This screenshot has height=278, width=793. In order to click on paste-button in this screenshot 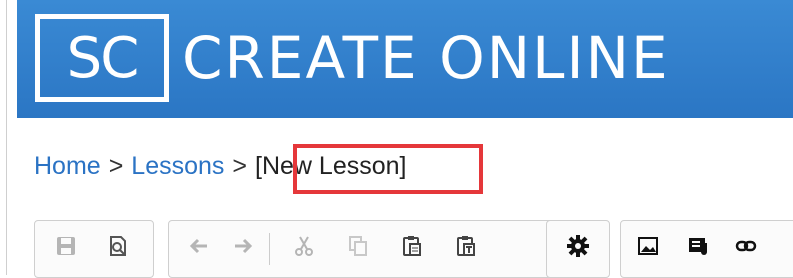, I will do `click(412, 248)`.